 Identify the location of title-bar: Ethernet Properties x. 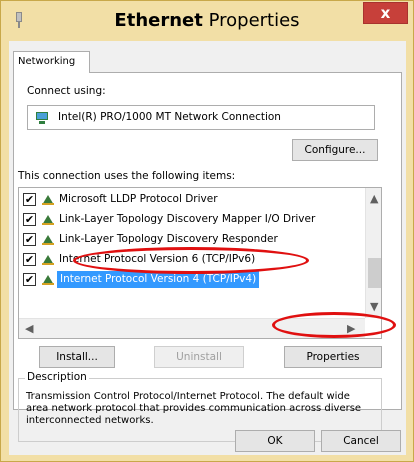
(207, 21).